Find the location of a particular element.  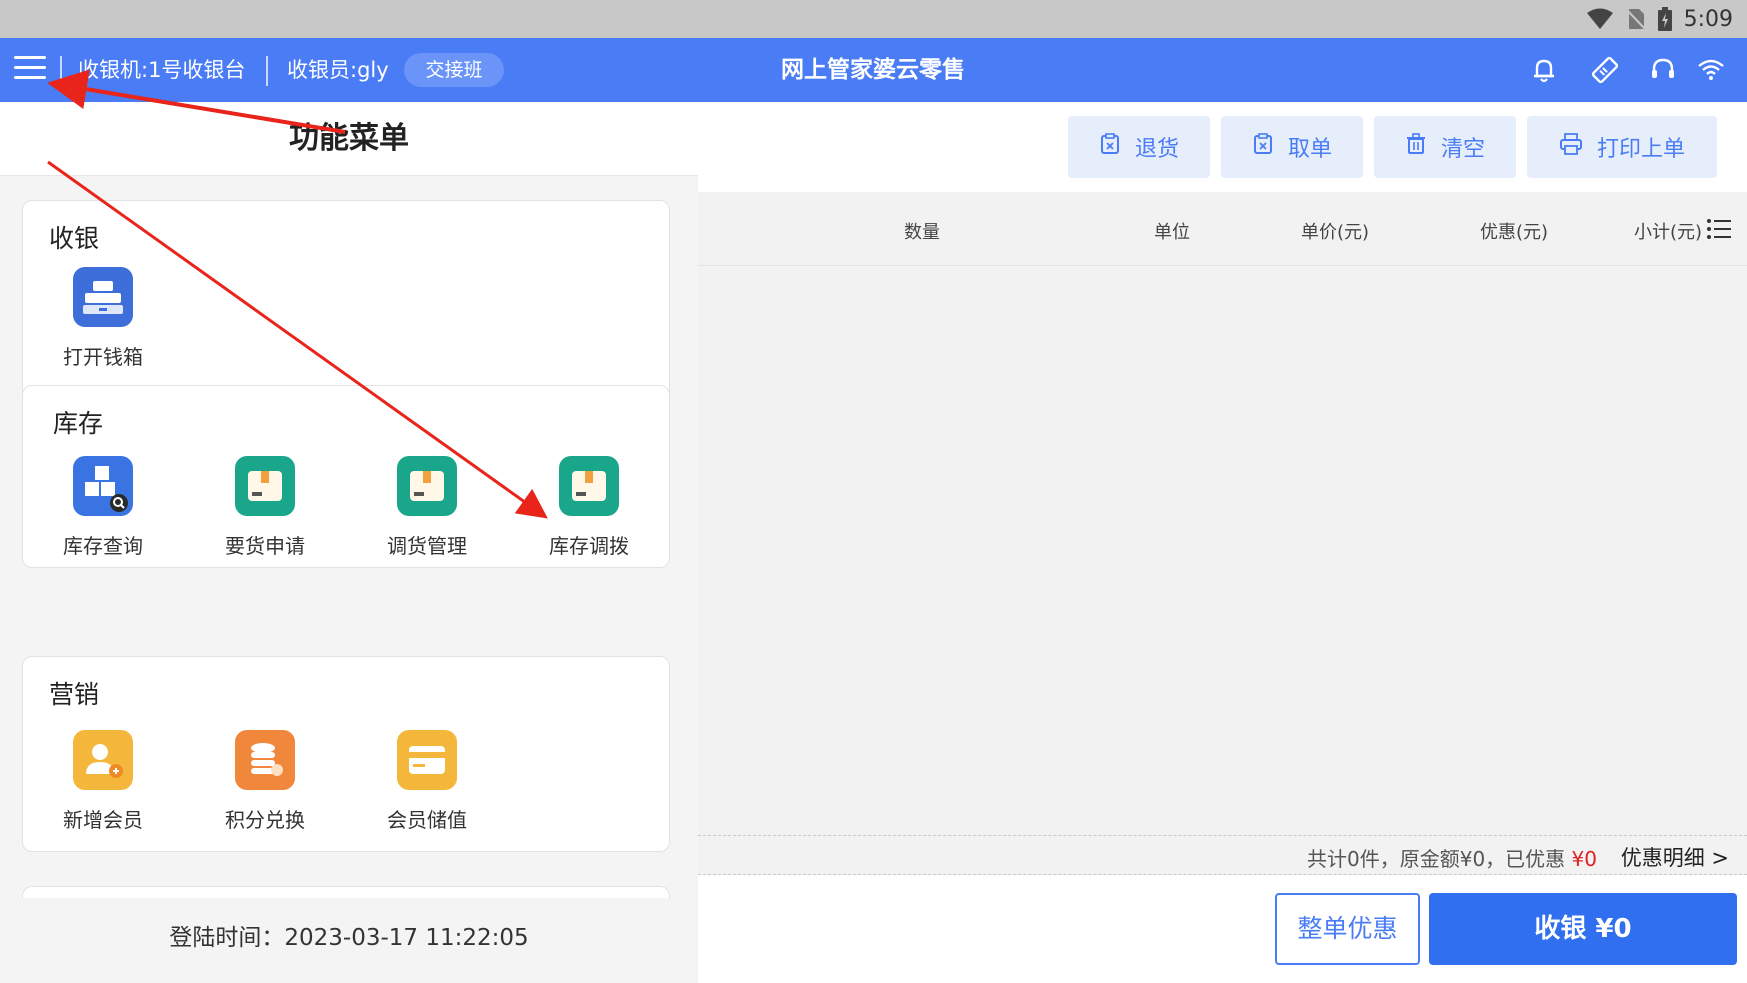

col-unit-price: 单价(元) is located at coordinates (1335, 232).